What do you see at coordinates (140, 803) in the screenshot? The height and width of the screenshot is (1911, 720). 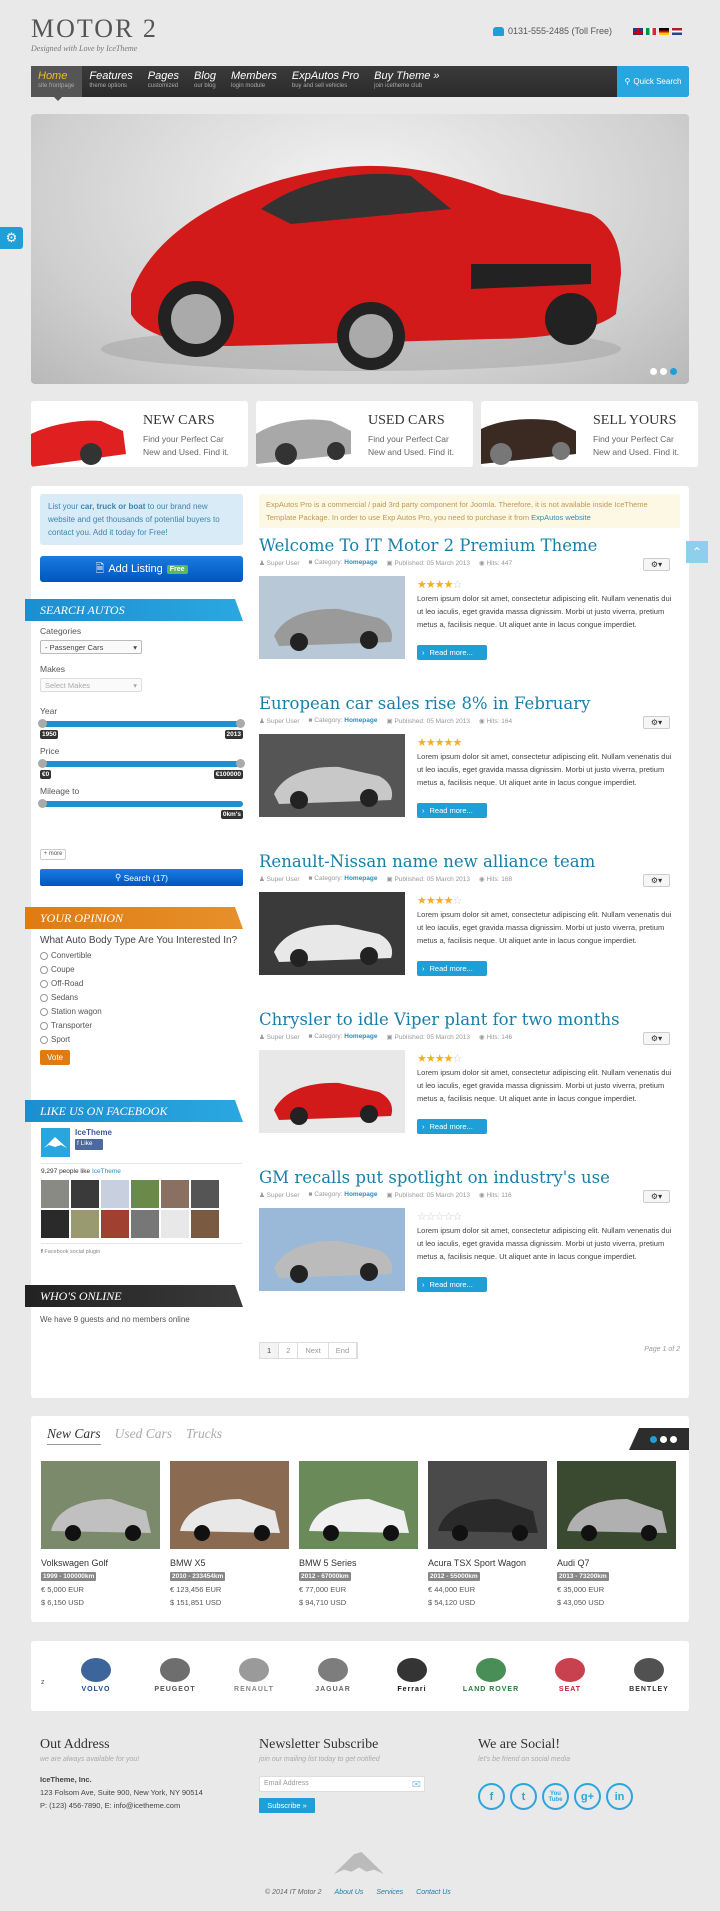 I see `mileage-slider` at bounding box center [140, 803].